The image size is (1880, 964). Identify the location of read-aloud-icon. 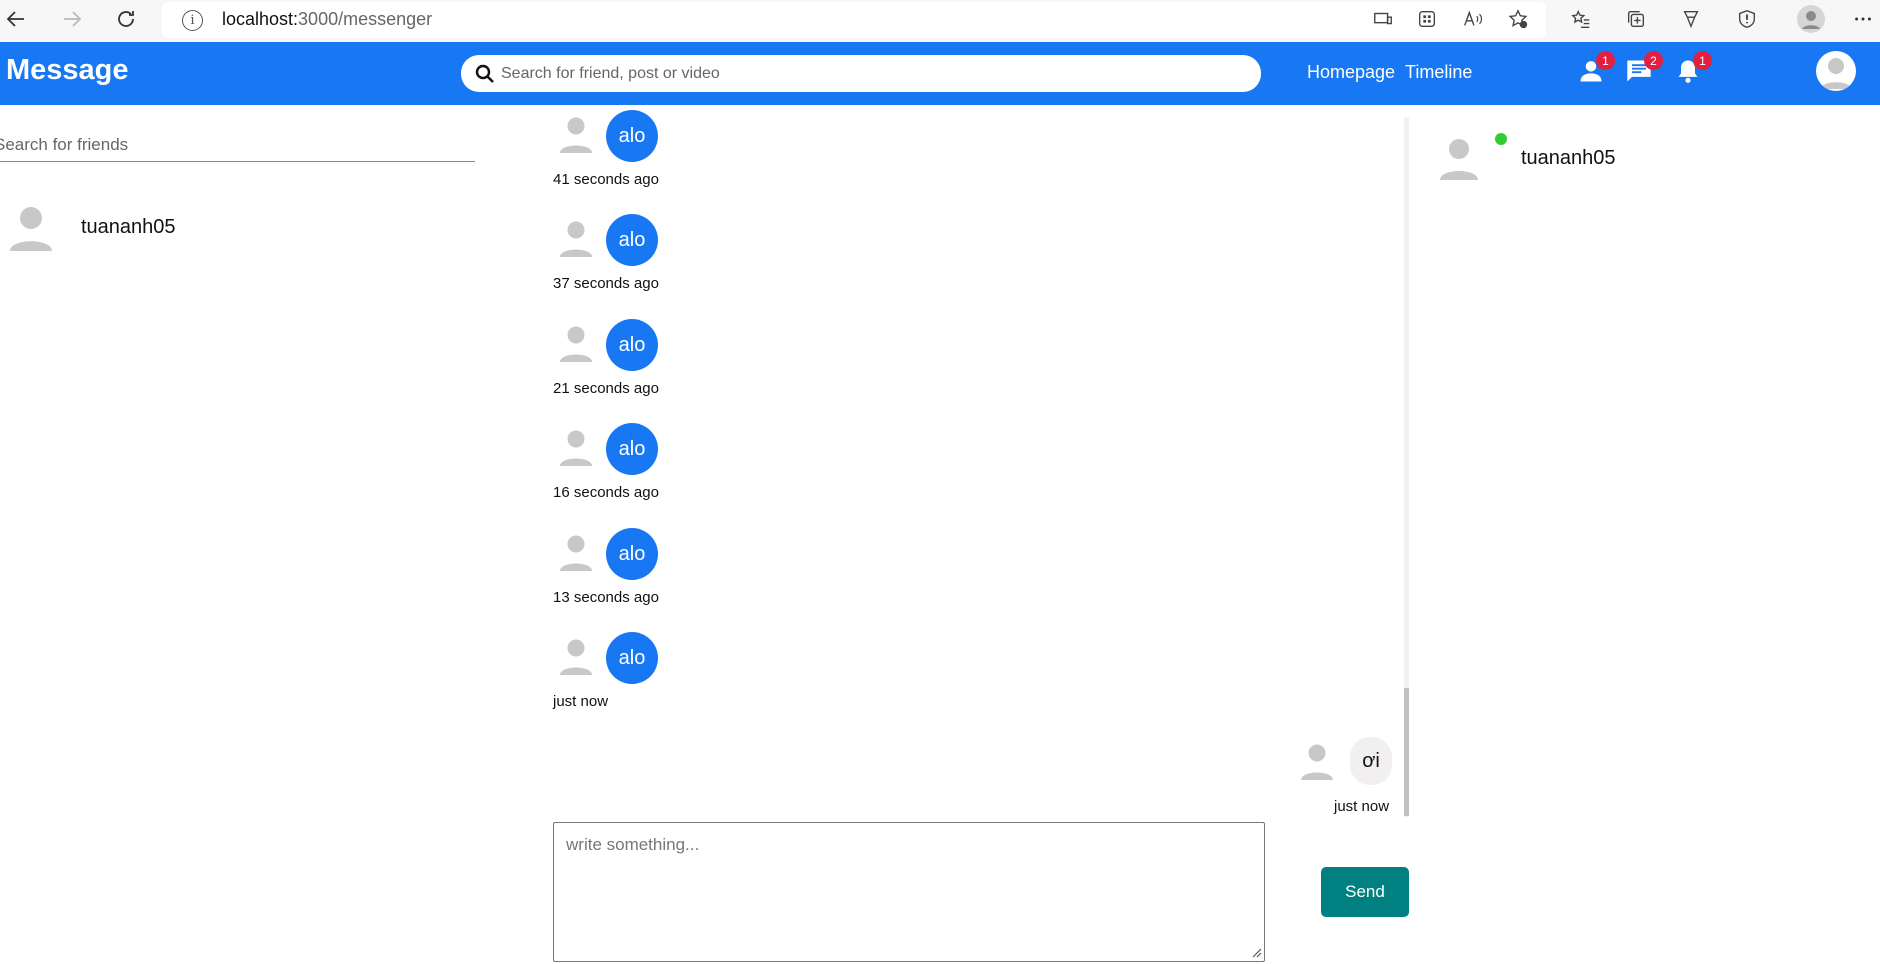
(1473, 19).